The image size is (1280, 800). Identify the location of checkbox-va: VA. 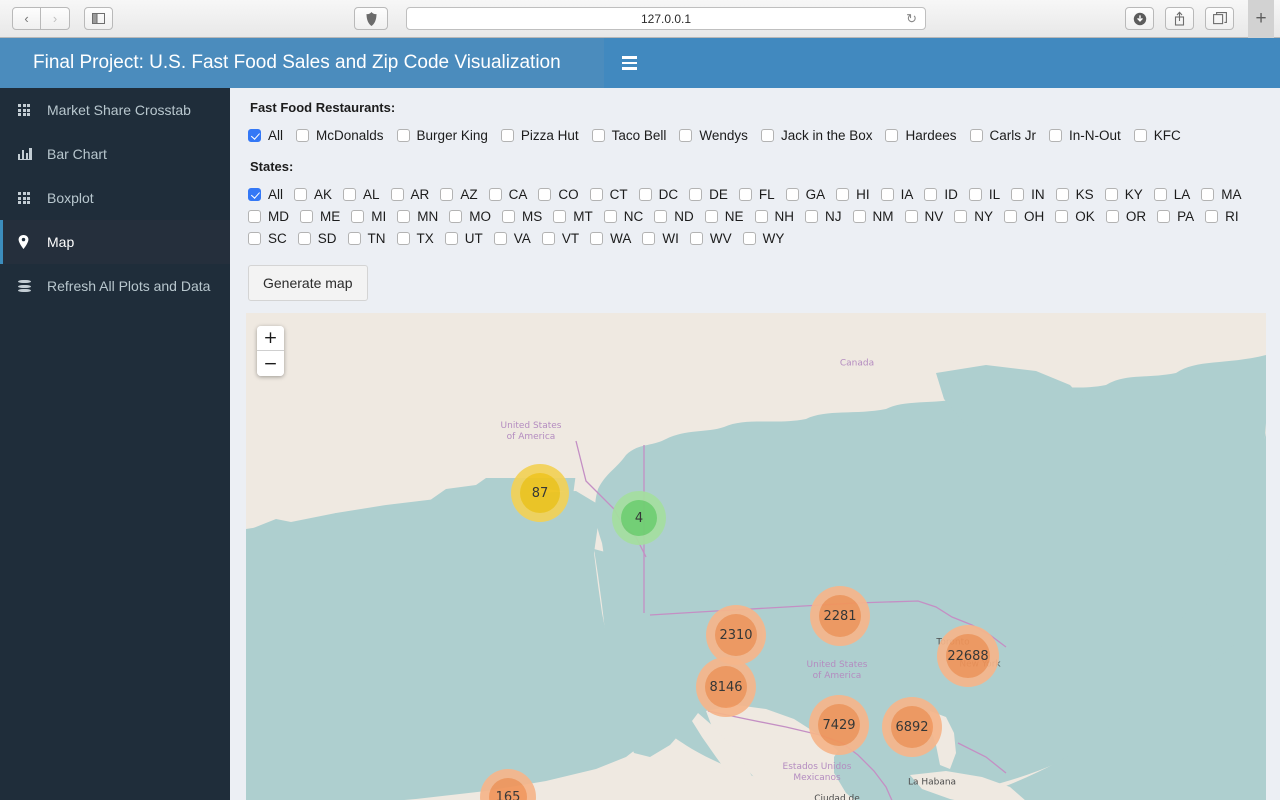
(512, 238).